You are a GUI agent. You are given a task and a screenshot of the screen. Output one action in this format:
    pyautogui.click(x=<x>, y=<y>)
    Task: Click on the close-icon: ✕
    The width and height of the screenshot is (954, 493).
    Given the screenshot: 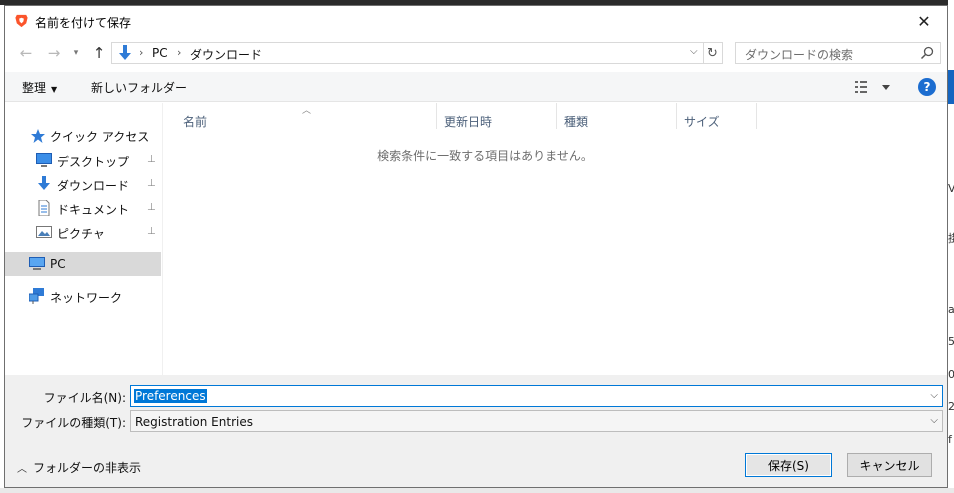 What is the action you would take?
    pyautogui.click(x=924, y=21)
    